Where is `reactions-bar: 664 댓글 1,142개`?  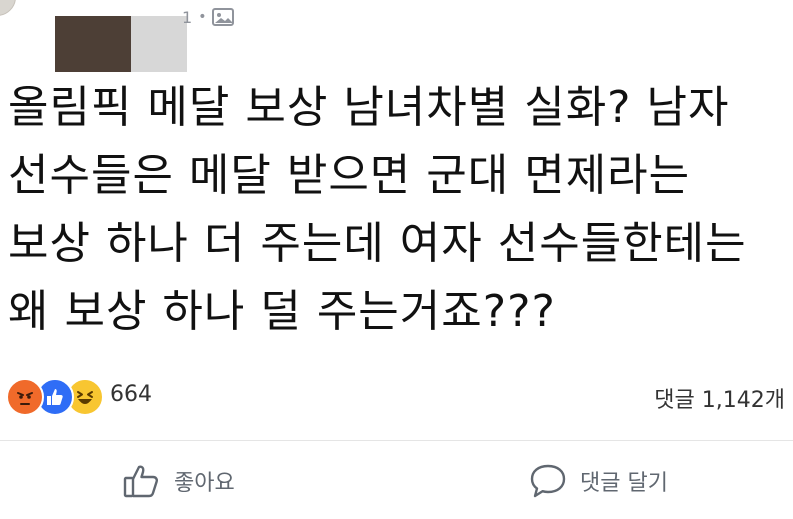 reactions-bar: 664 댓글 1,142개 is located at coordinates (396, 398).